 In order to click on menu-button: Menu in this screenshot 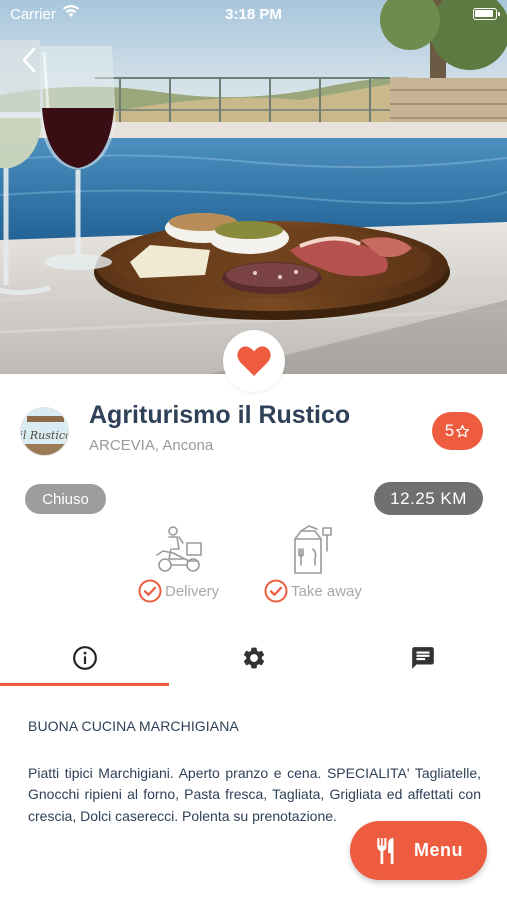, I will do `click(418, 850)`.